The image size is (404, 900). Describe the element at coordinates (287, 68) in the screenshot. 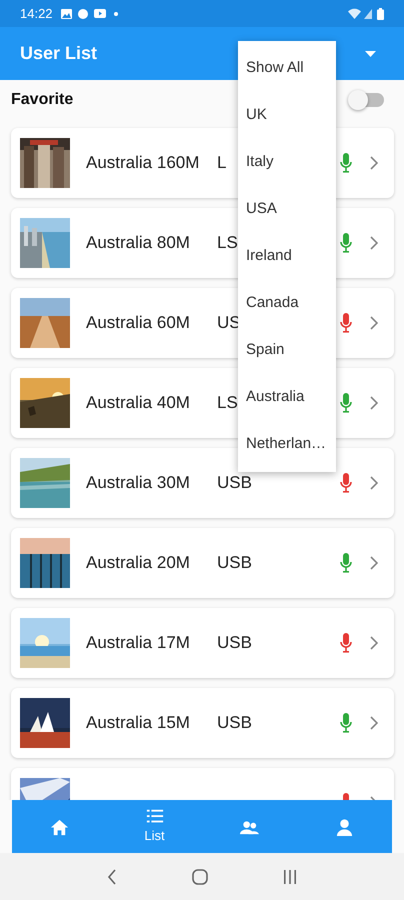

I see `menu-item: Show All` at that location.